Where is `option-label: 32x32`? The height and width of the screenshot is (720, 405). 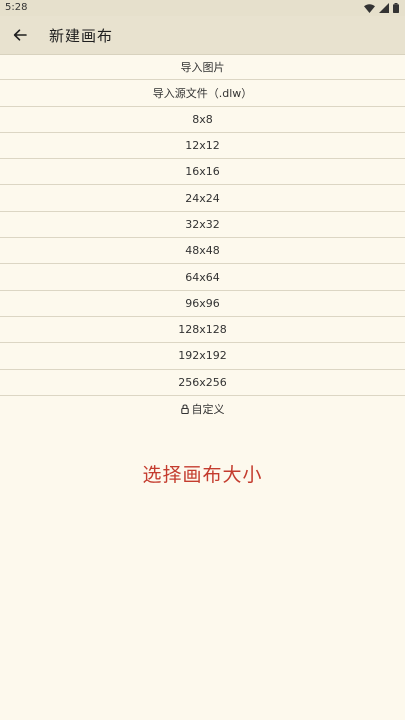 option-label: 32x32 is located at coordinates (202, 224).